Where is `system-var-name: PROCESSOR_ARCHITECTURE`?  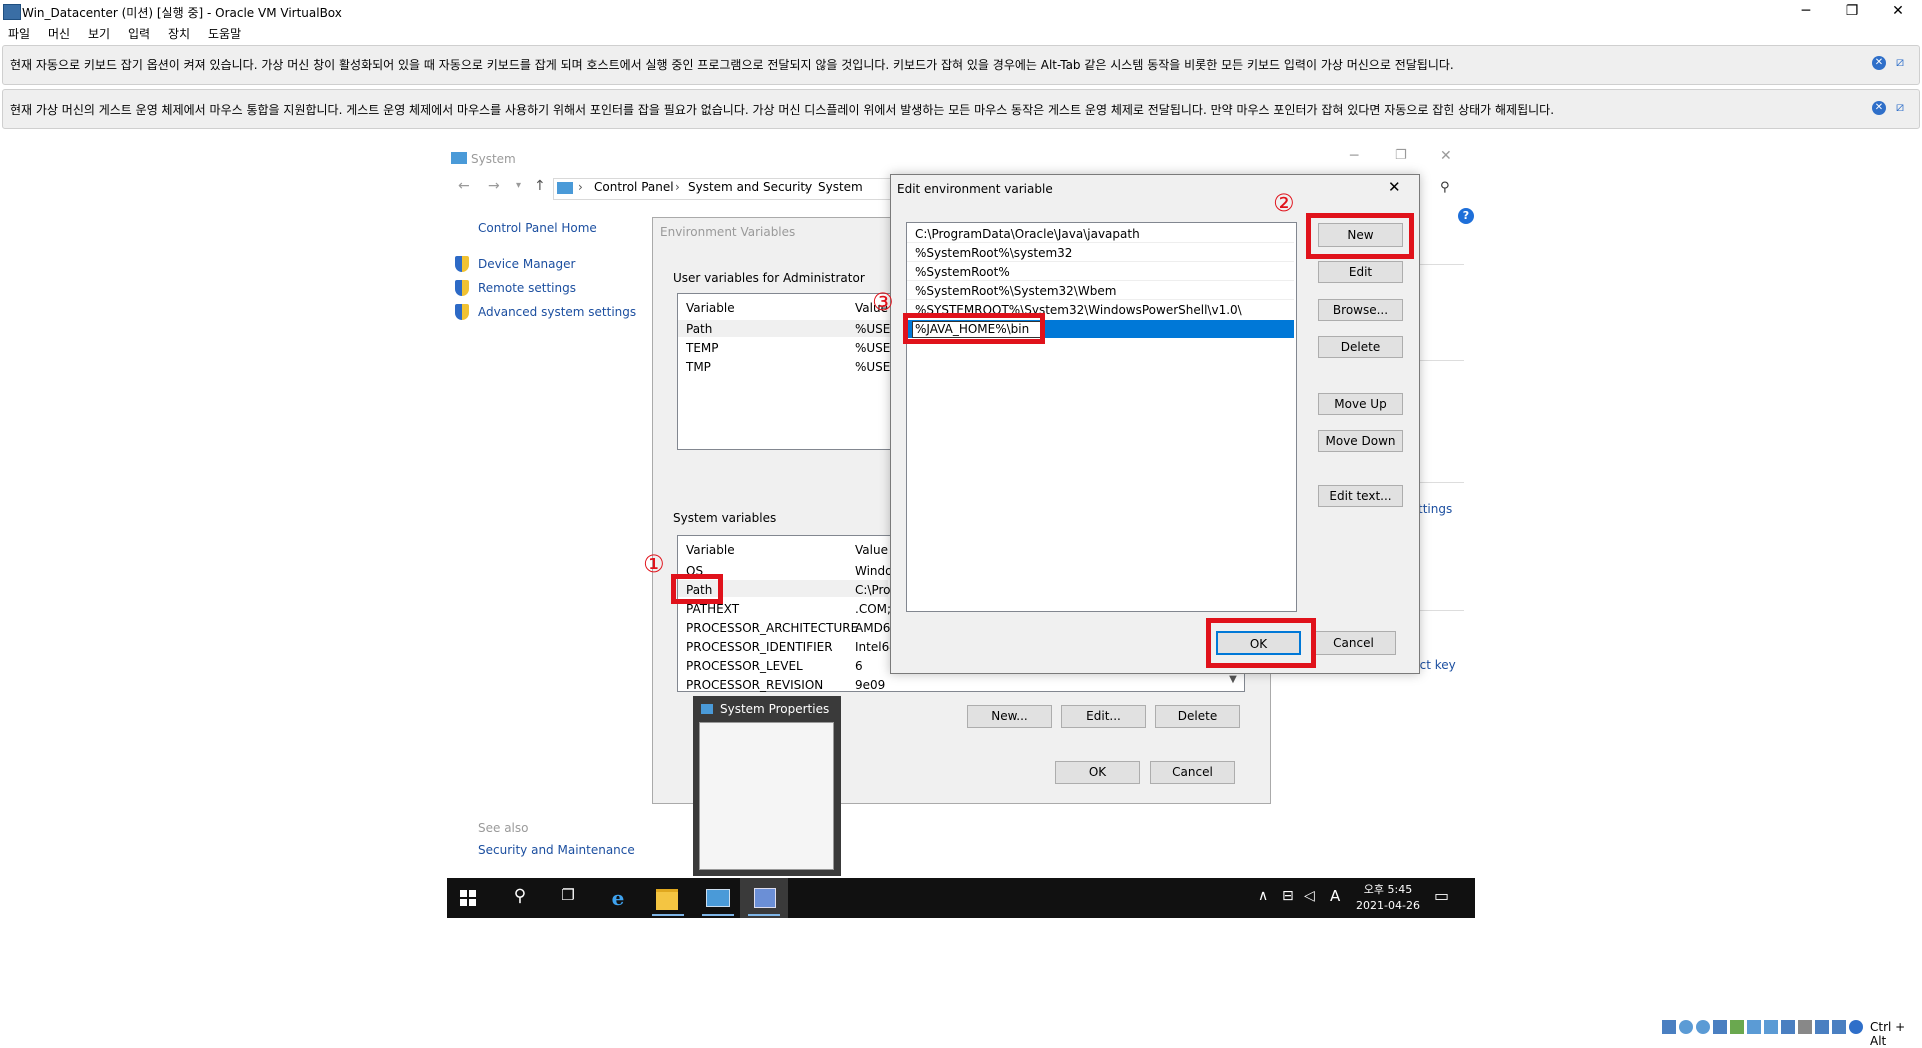 system-var-name: PROCESSOR_ARCHITECTURE is located at coordinates (772, 628).